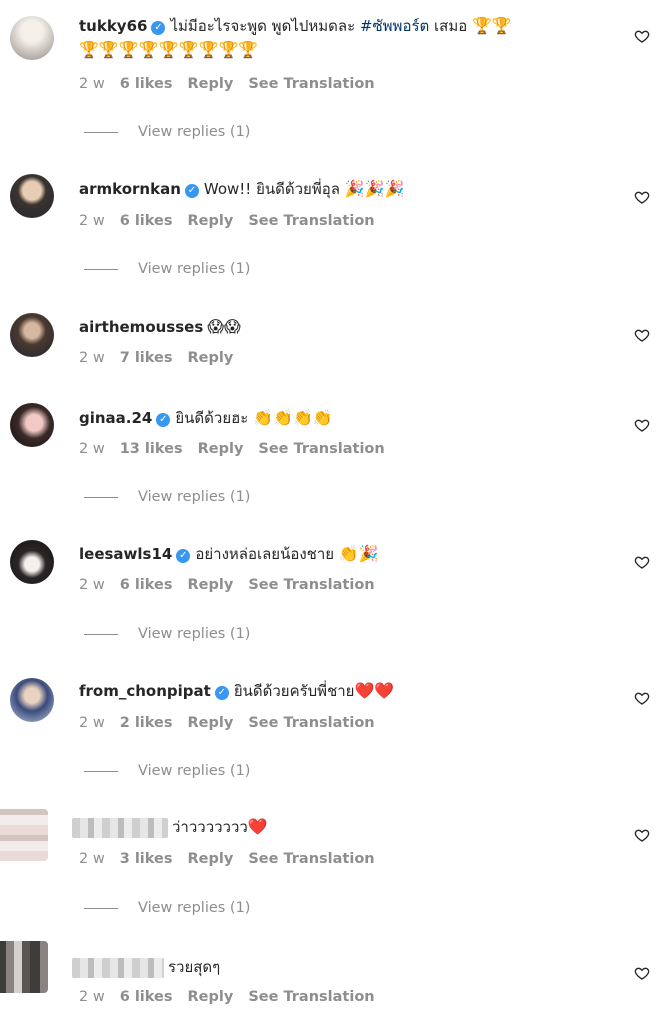 The height and width of the screenshot is (1024, 661). What do you see at coordinates (130, 189) in the screenshot?
I see `username: armkornkan` at bounding box center [130, 189].